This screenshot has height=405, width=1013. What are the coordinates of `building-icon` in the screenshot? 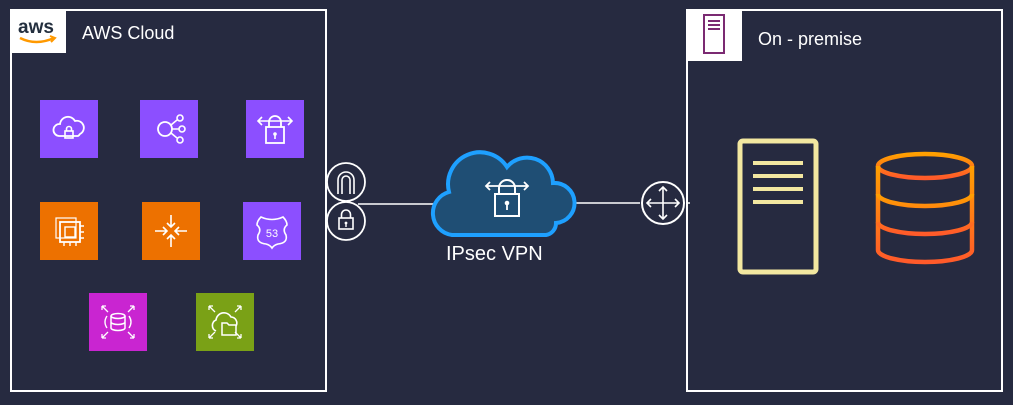 It's located at (714, 34).